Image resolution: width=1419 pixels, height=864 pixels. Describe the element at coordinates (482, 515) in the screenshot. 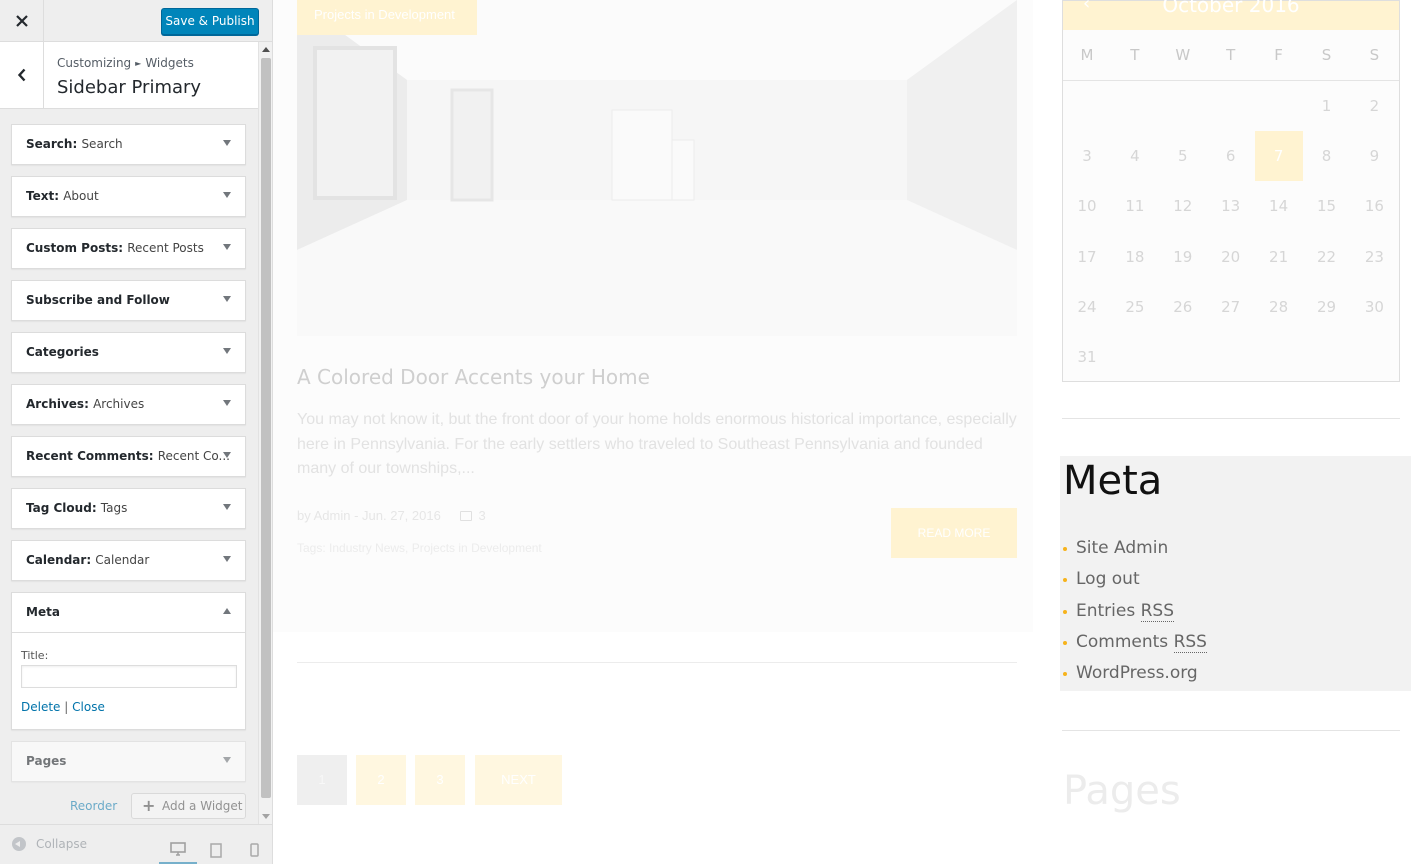

I see `comment-count-value: 3` at that location.